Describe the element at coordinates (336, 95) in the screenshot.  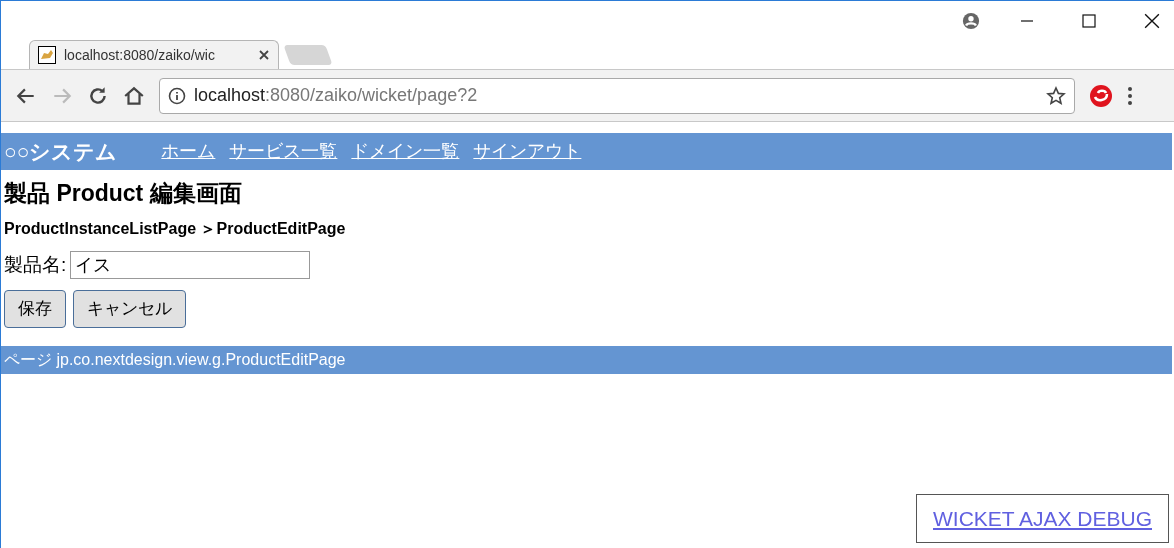
I see `url-text: localhost:8080/zaiko/wicket/page?2` at that location.